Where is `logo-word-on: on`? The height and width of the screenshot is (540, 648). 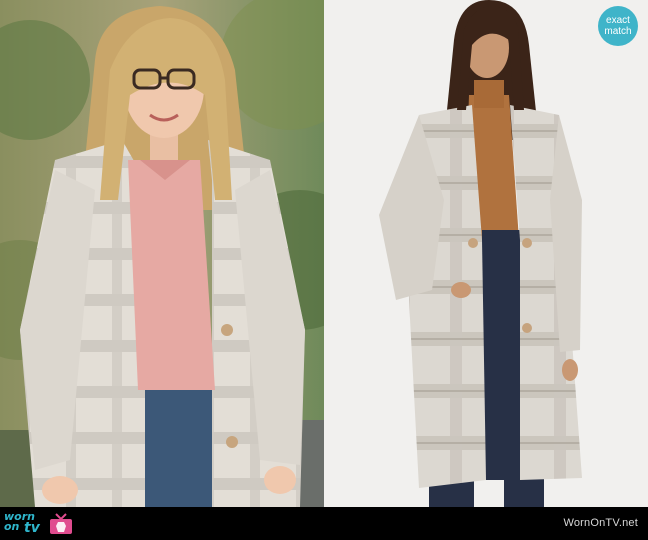 logo-word-on: on is located at coordinates (12, 526).